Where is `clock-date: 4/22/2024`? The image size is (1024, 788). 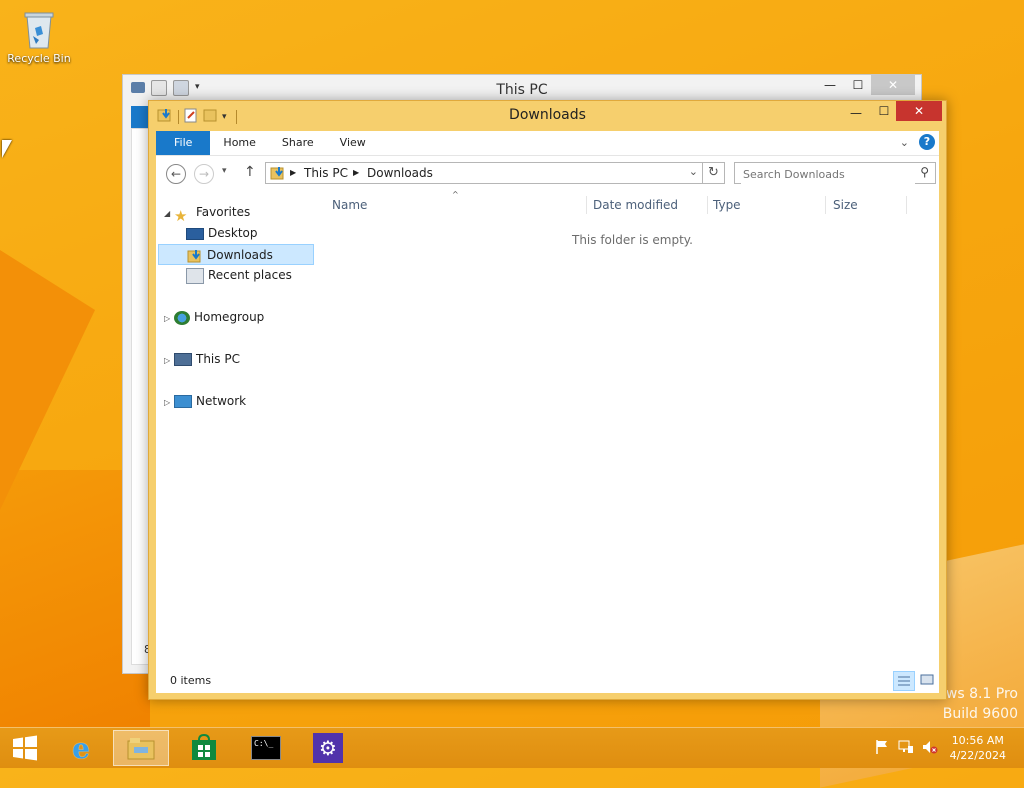
clock-date: 4/22/2024 is located at coordinates (977, 755).